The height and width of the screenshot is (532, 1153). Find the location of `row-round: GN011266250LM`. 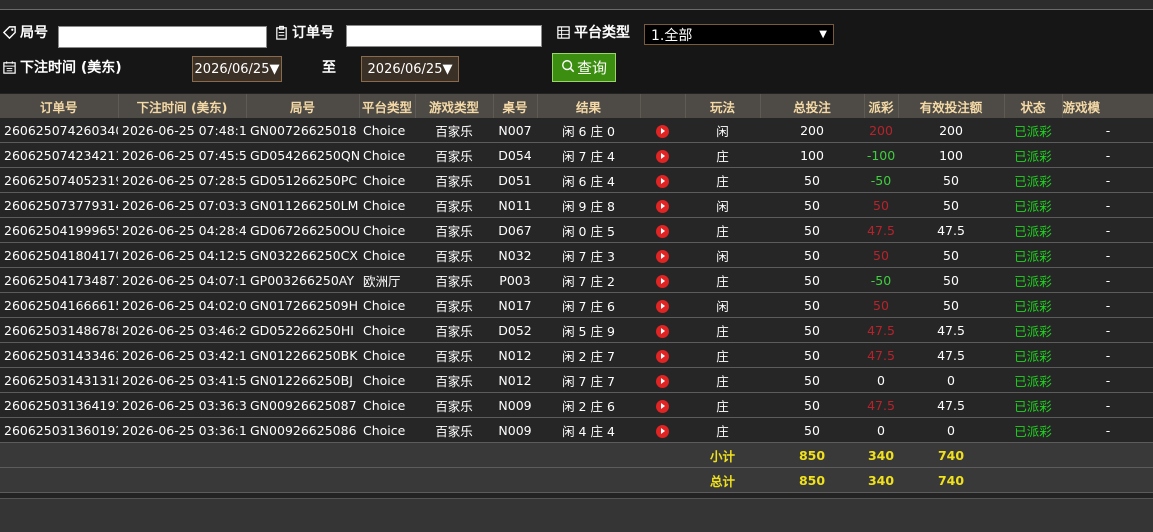

row-round: GN011266250LM is located at coordinates (302, 205).